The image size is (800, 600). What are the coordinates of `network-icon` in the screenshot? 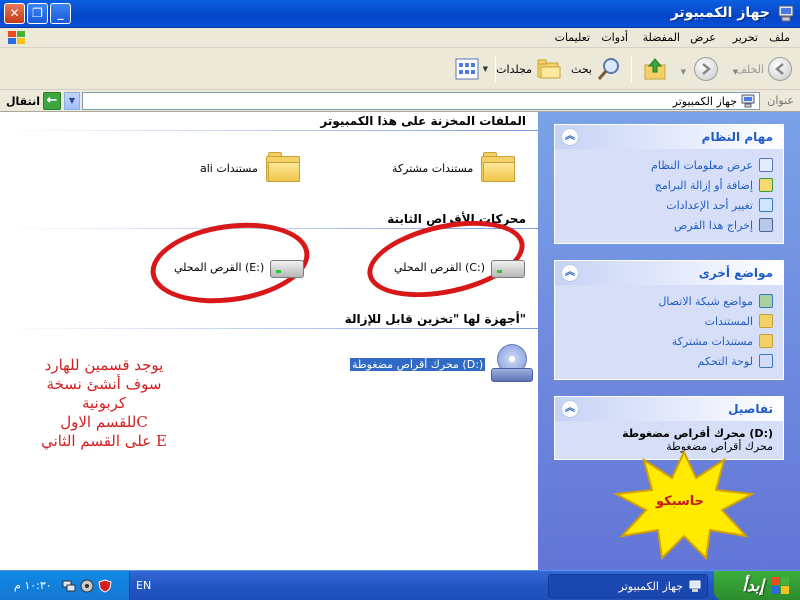 It's located at (766, 301).